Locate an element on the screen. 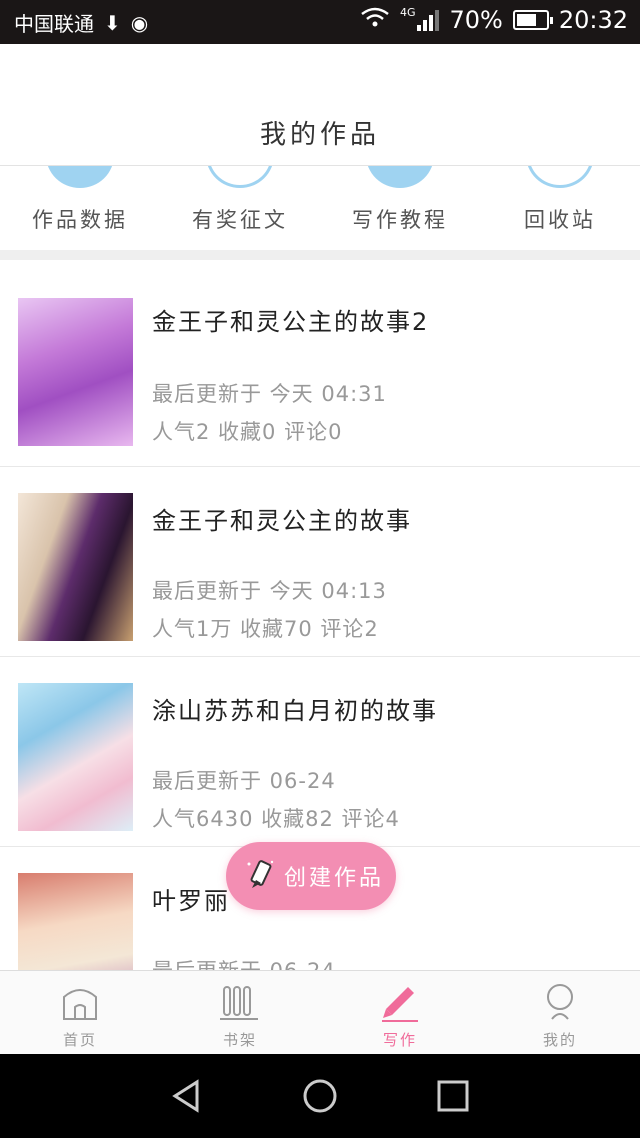 This screenshot has width=640, height=1138. shortcut-work-data: 作品数据 is located at coordinates (80, 208).